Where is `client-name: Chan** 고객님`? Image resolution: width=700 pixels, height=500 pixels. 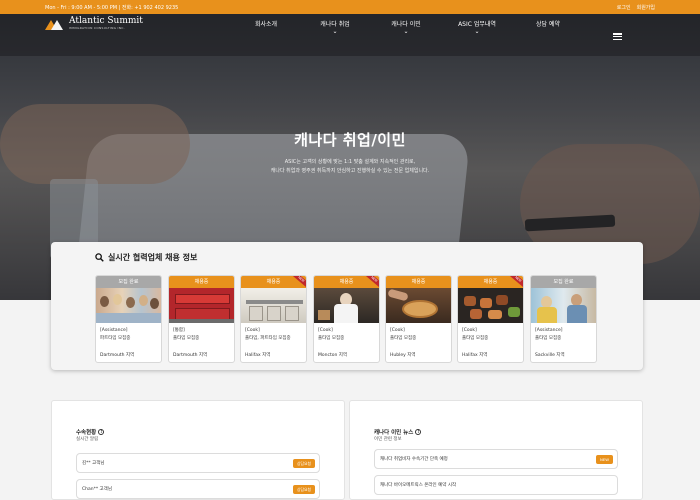 client-name: Chan** 고객님 is located at coordinates (97, 489).